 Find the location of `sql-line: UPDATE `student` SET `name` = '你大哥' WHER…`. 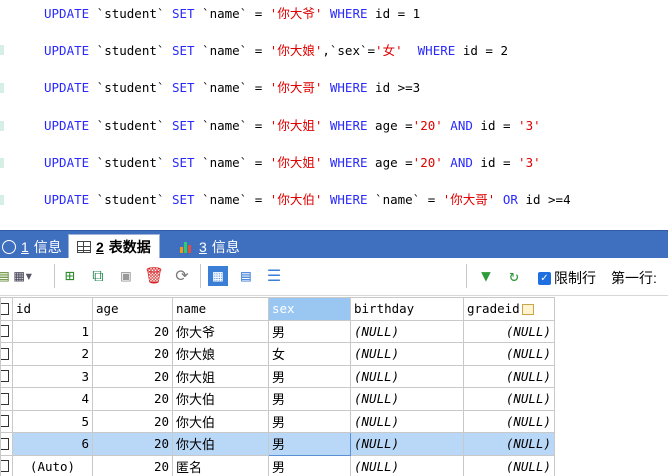

sql-line: UPDATE `student` SET `name` = '你大哥' WHER… is located at coordinates (232, 88).